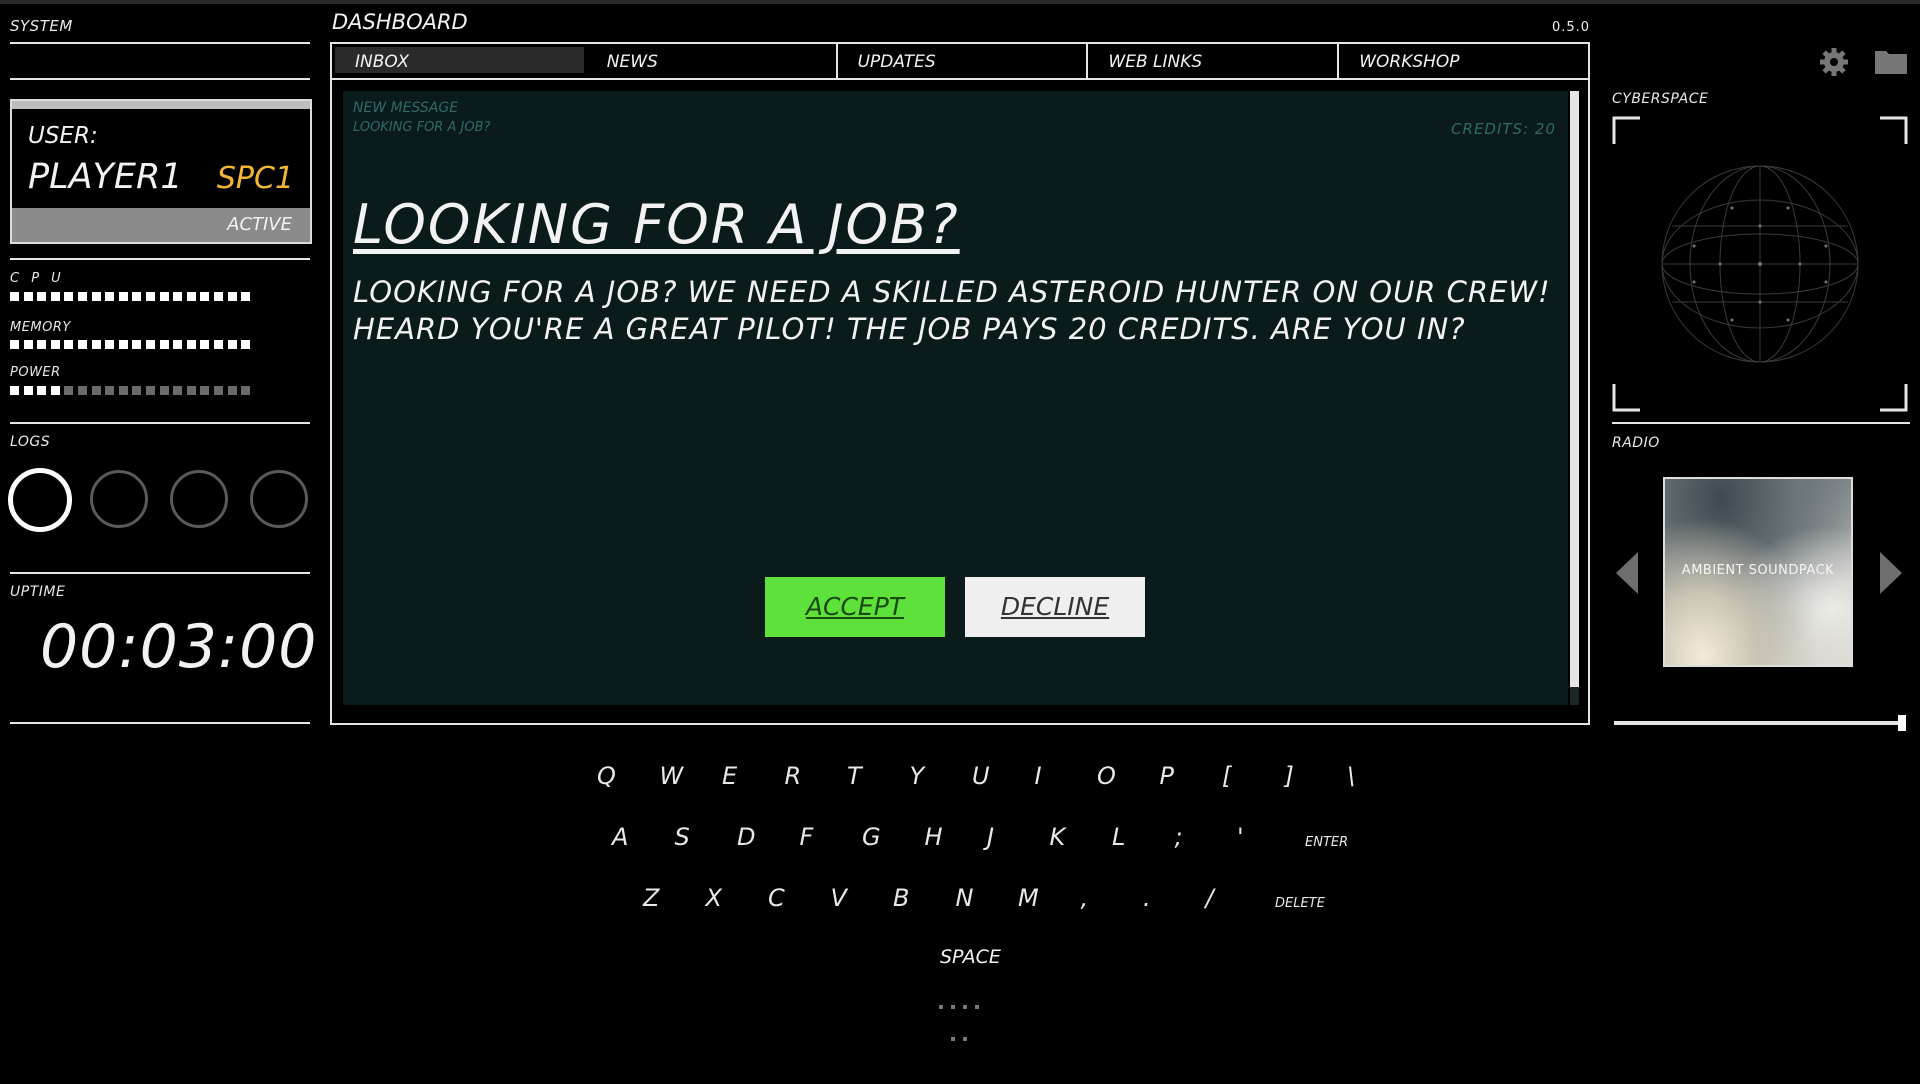 The image size is (1920, 1084). I want to click on uptime-label: UPTIME, so click(38, 592).